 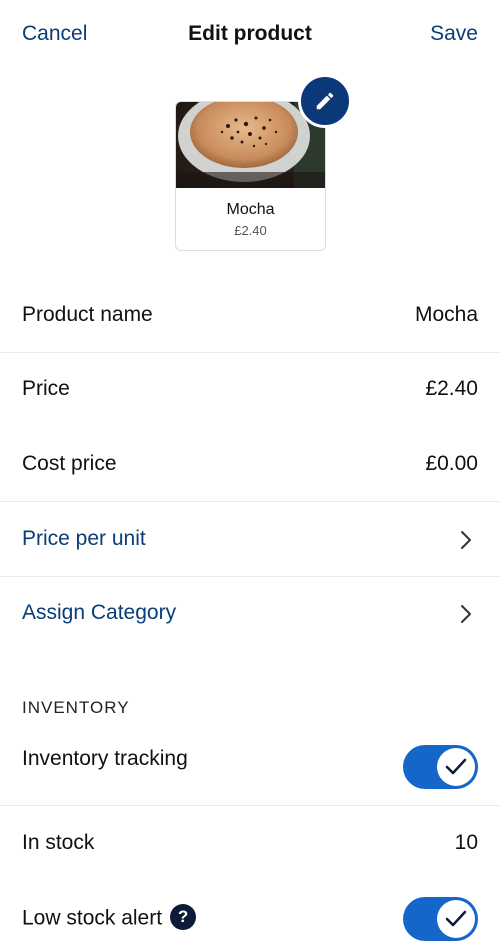 I want to click on low-stock-alert-toggle, so click(x=440, y=919).